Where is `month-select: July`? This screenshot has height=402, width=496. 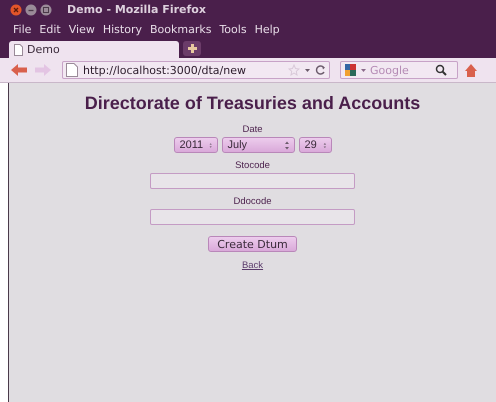
month-select: July is located at coordinates (258, 145).